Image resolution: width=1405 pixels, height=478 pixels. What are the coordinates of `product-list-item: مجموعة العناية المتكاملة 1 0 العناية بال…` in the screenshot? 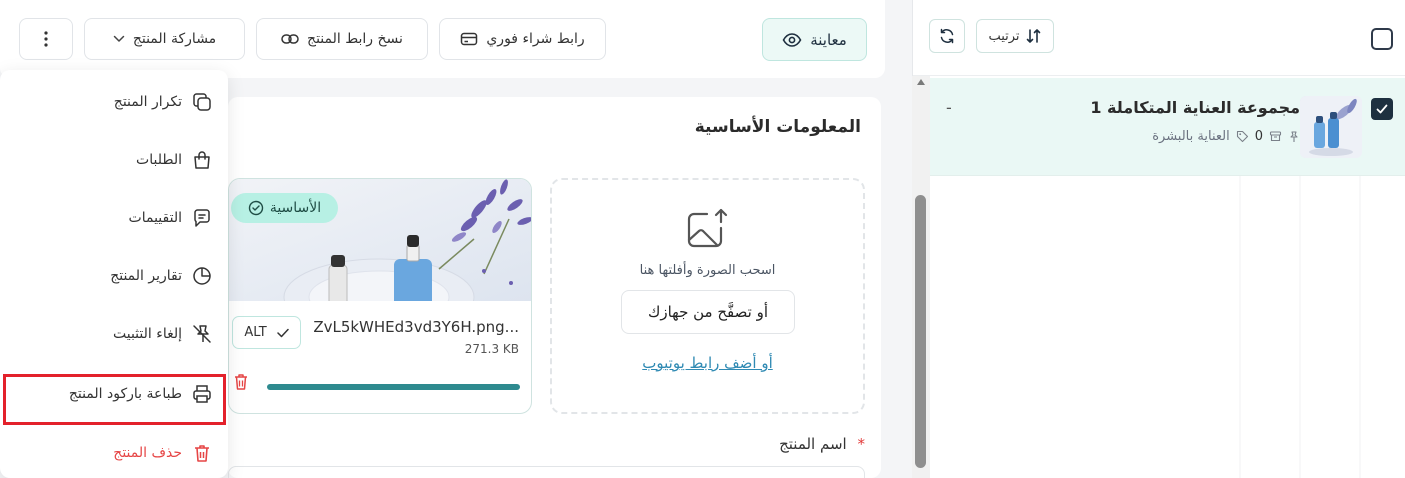 It's located at (1167, 127).